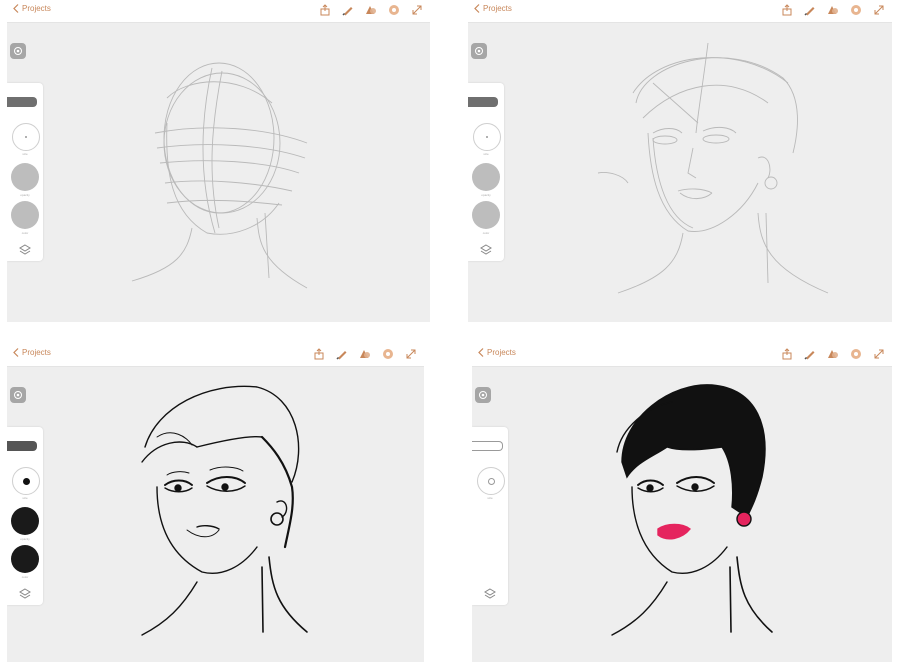 Image resolution: width=900 pixels, height=670 pixels. What do you see at coordinates (692, 510) in the screenshot?
I see `color-artwork` at bounding box center [692, 510].